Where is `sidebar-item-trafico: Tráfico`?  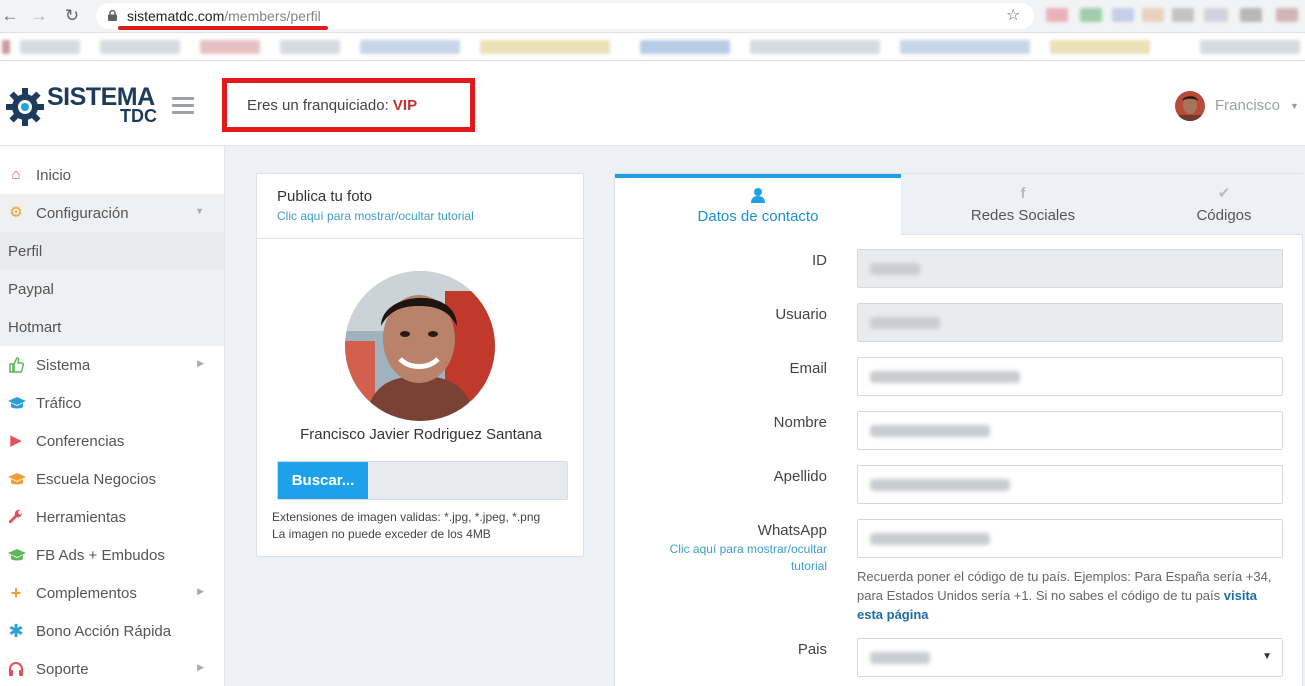
sidebar-item-trafico: Tráfico is located at coordinates (112, 403).